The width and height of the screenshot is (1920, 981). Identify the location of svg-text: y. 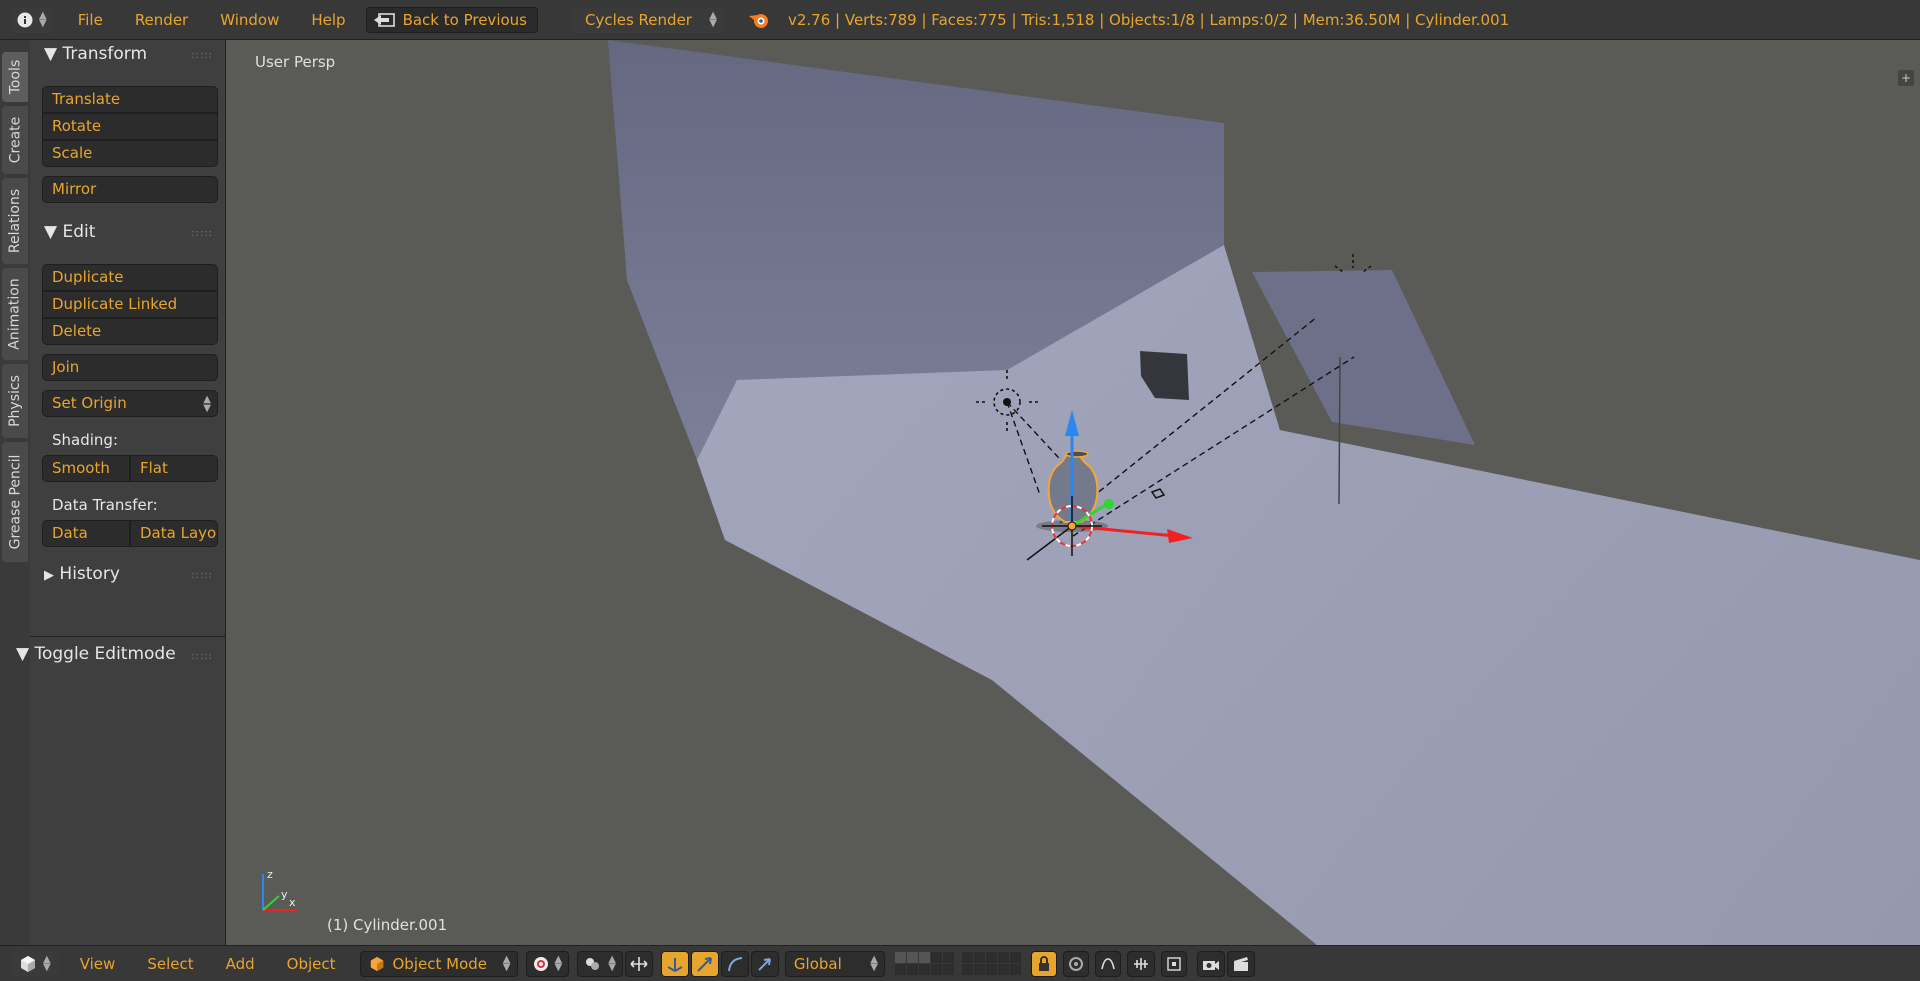
(284, 894).